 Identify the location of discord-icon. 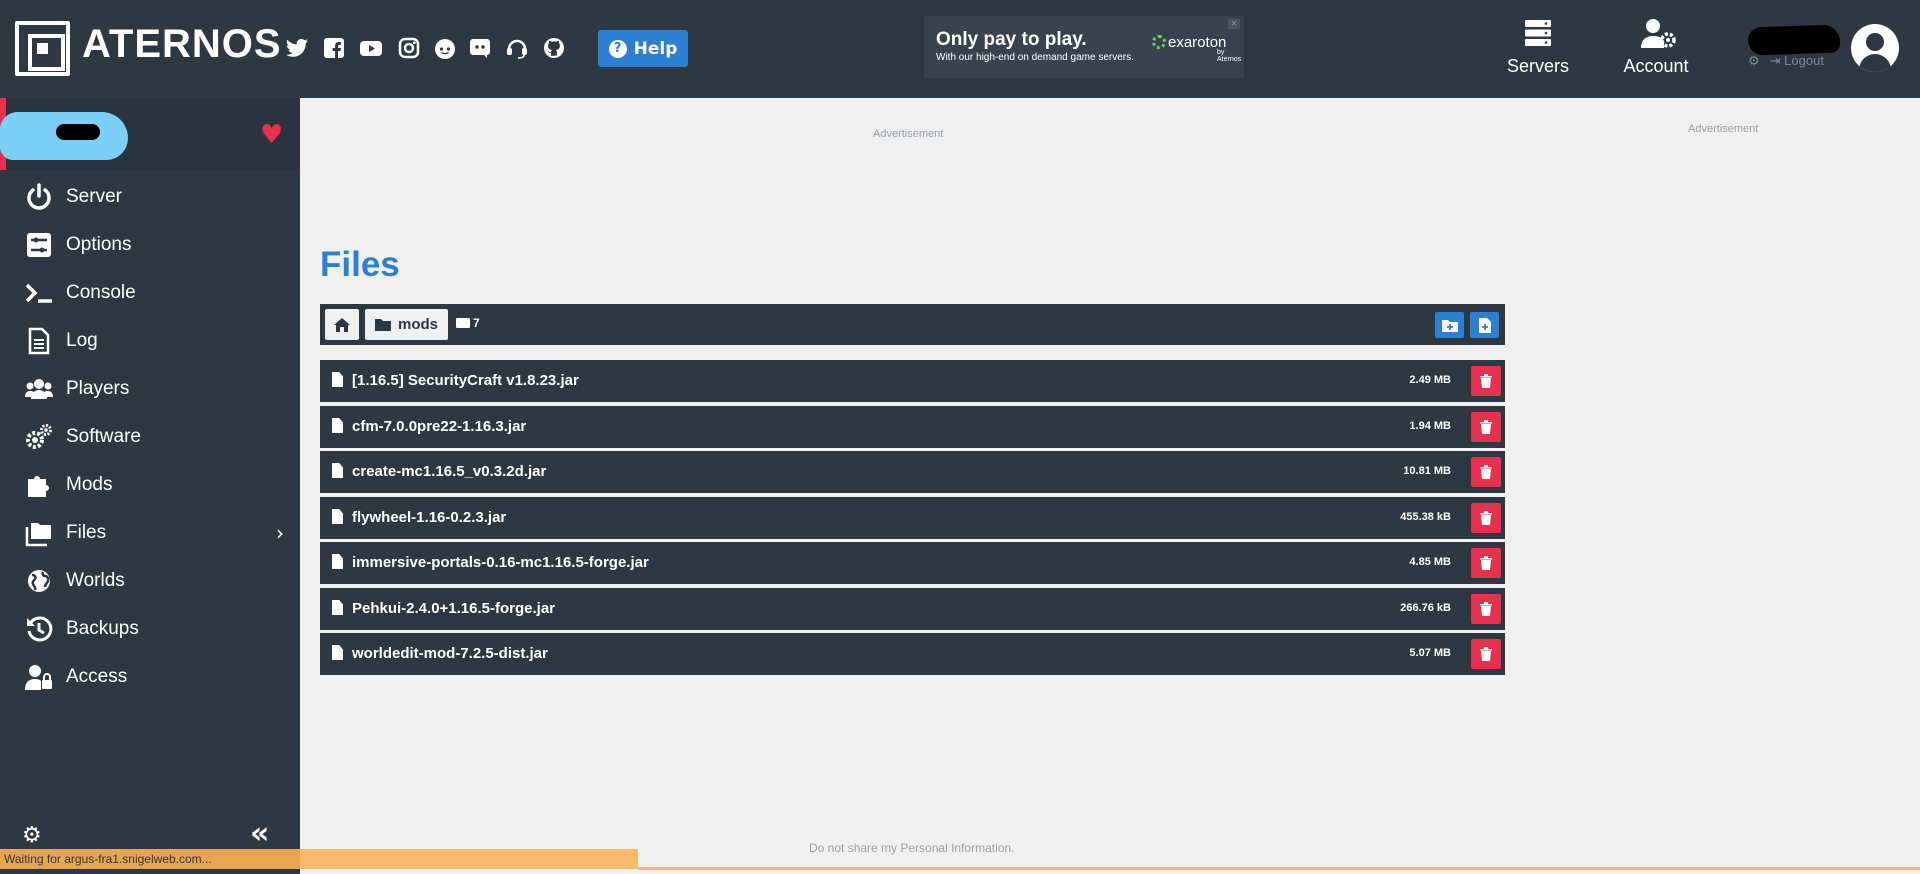
(480, 48).